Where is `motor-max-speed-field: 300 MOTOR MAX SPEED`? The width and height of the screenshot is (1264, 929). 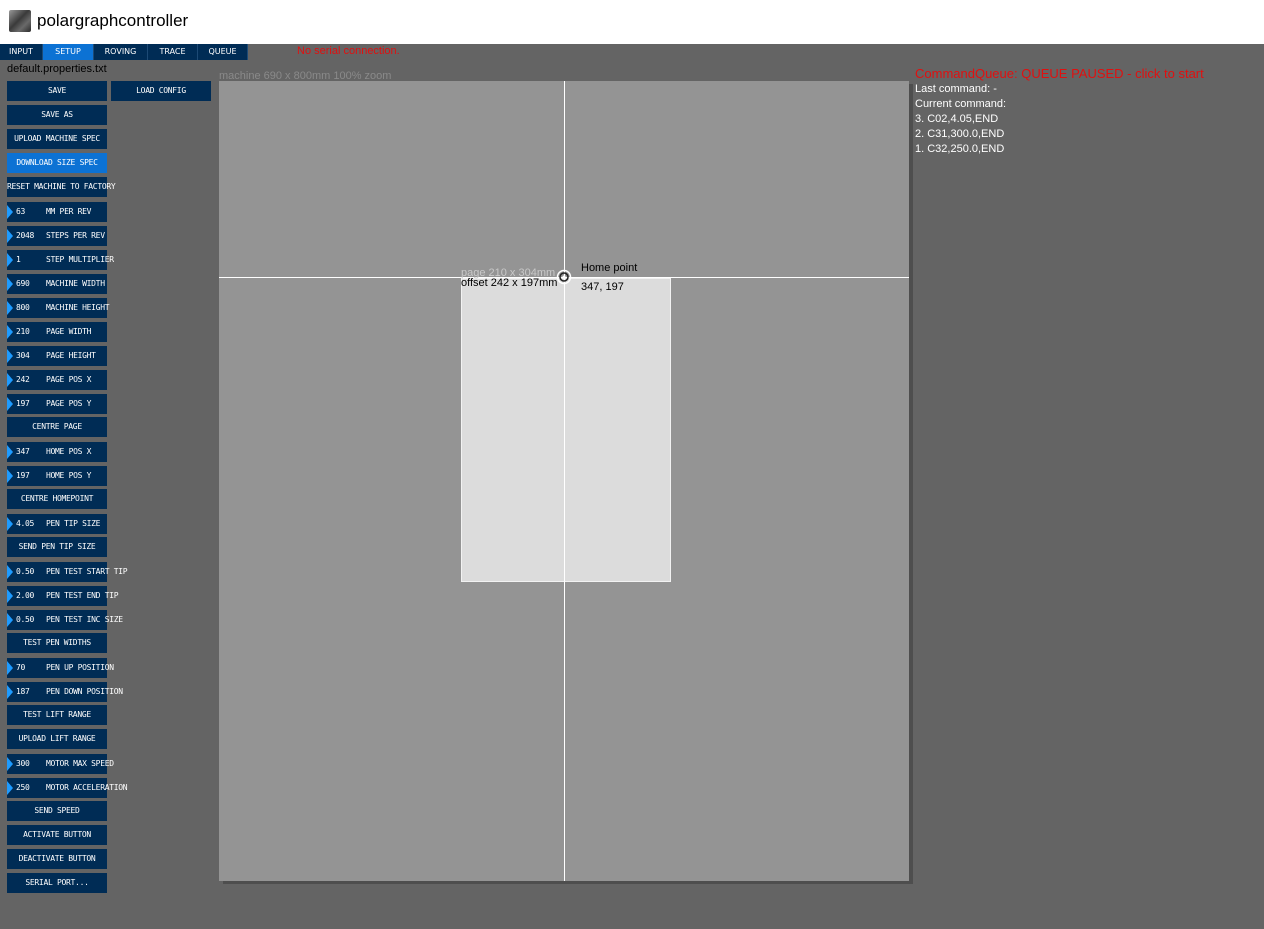 motor-max-speed-field: 300 MOTOR MAX SPEED is located at coordinates (60, 764).